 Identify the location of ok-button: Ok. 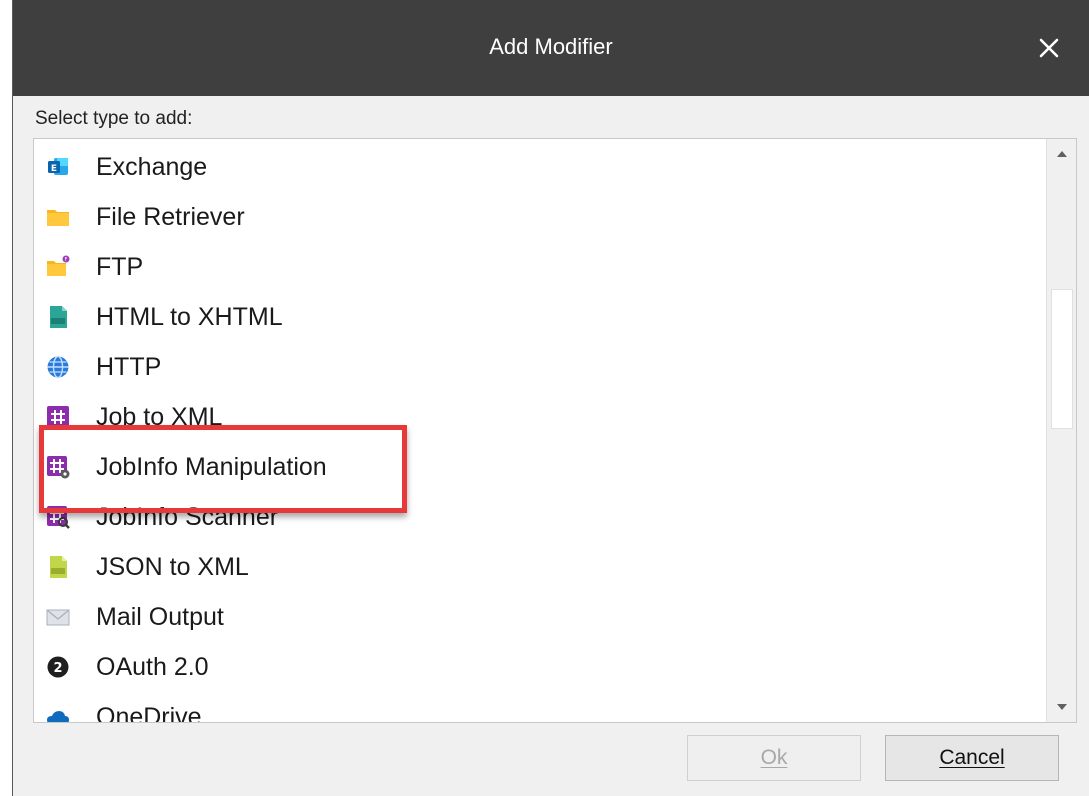
(774, 758).